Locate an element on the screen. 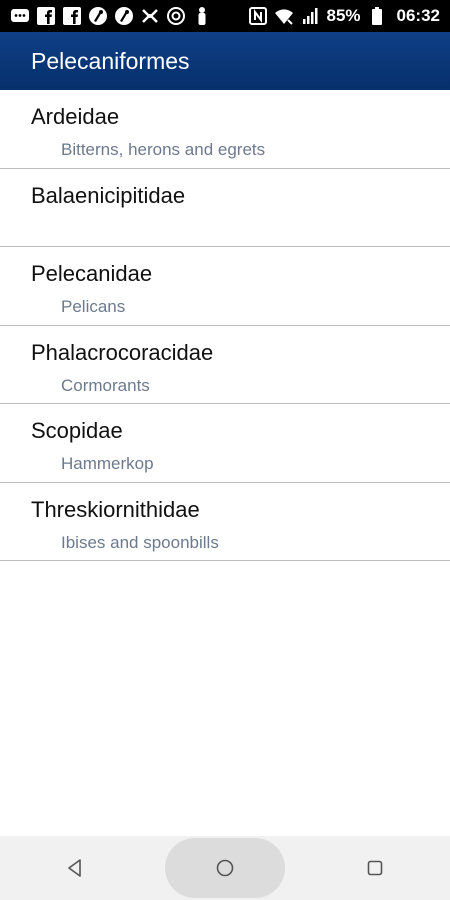 Image resolution: width=450 pixels, height=900 pixels. list-item: Balaenicipitidae is located at coordinates (225, 208).